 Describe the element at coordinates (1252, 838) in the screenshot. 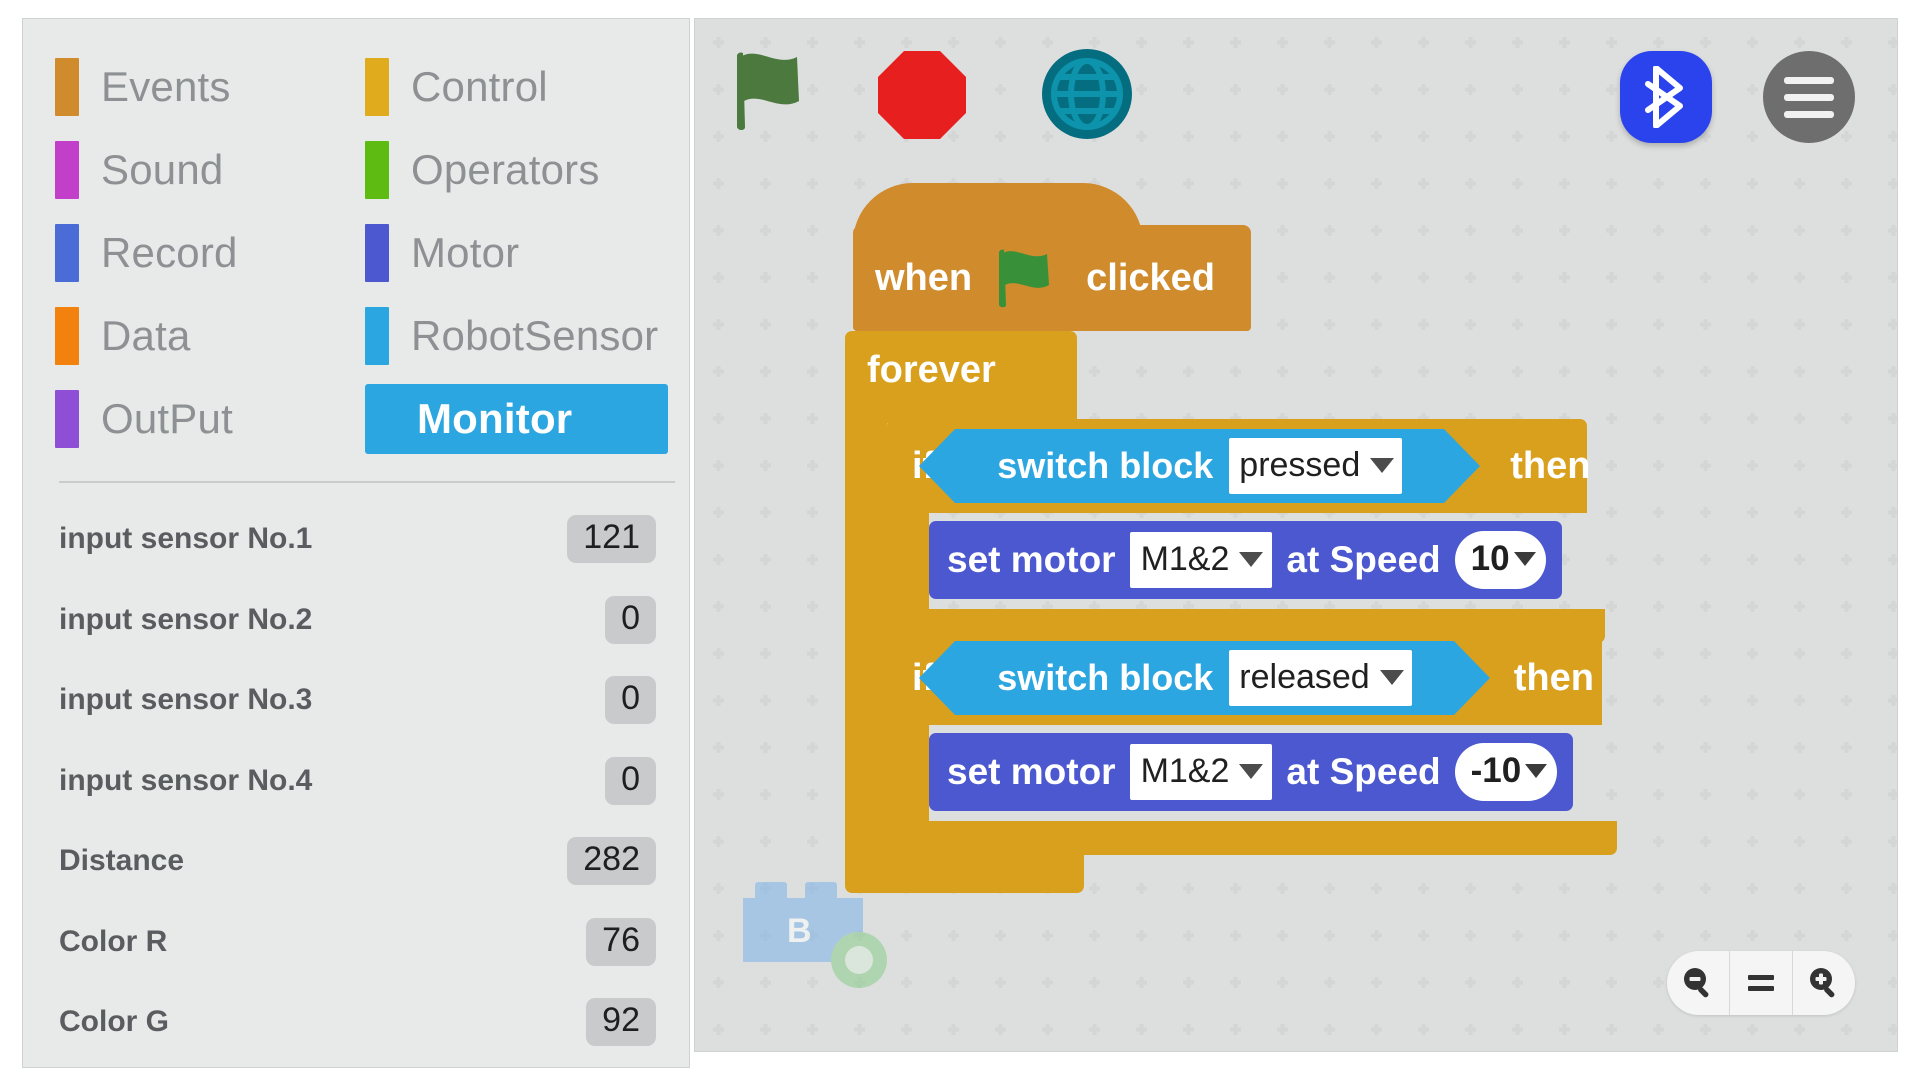

I see `if-block-foot` at that location.